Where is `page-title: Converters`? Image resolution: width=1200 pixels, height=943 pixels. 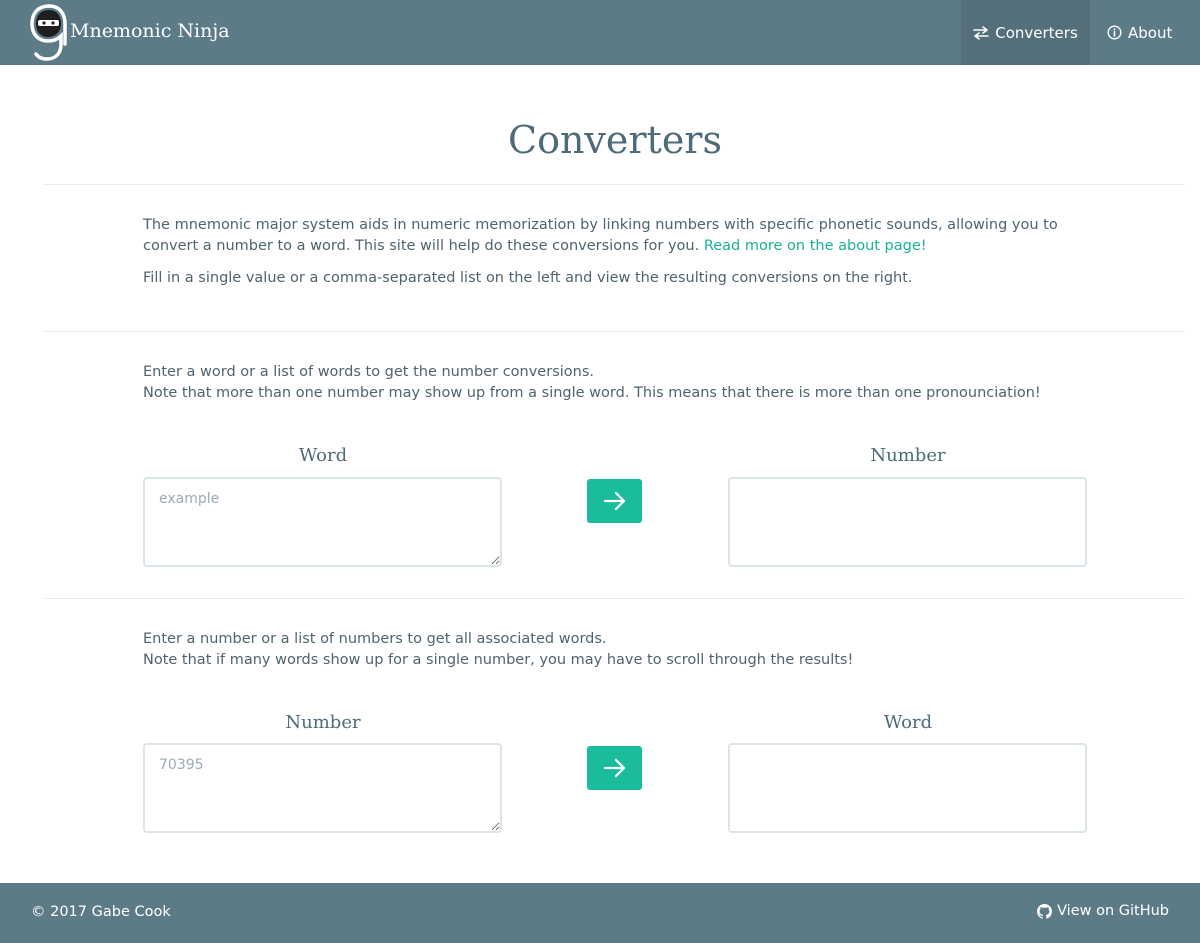 page-title: Converters is located at coordinates (615, 140).